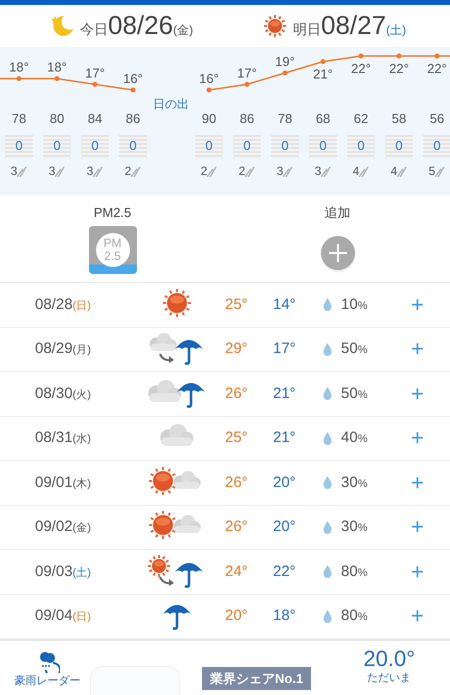  What do you see at coordinates (54, 572) in the screenshot?
I see `date-text: 09/03` at bounding box center [54, 572].